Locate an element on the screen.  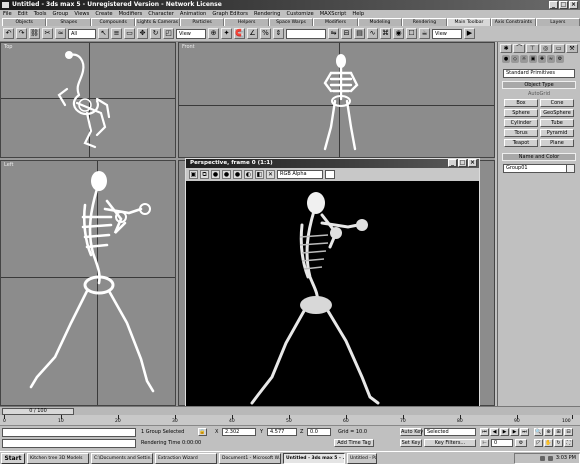
pivot-center-icon: ⊕ is located at coordinates (213, 33).